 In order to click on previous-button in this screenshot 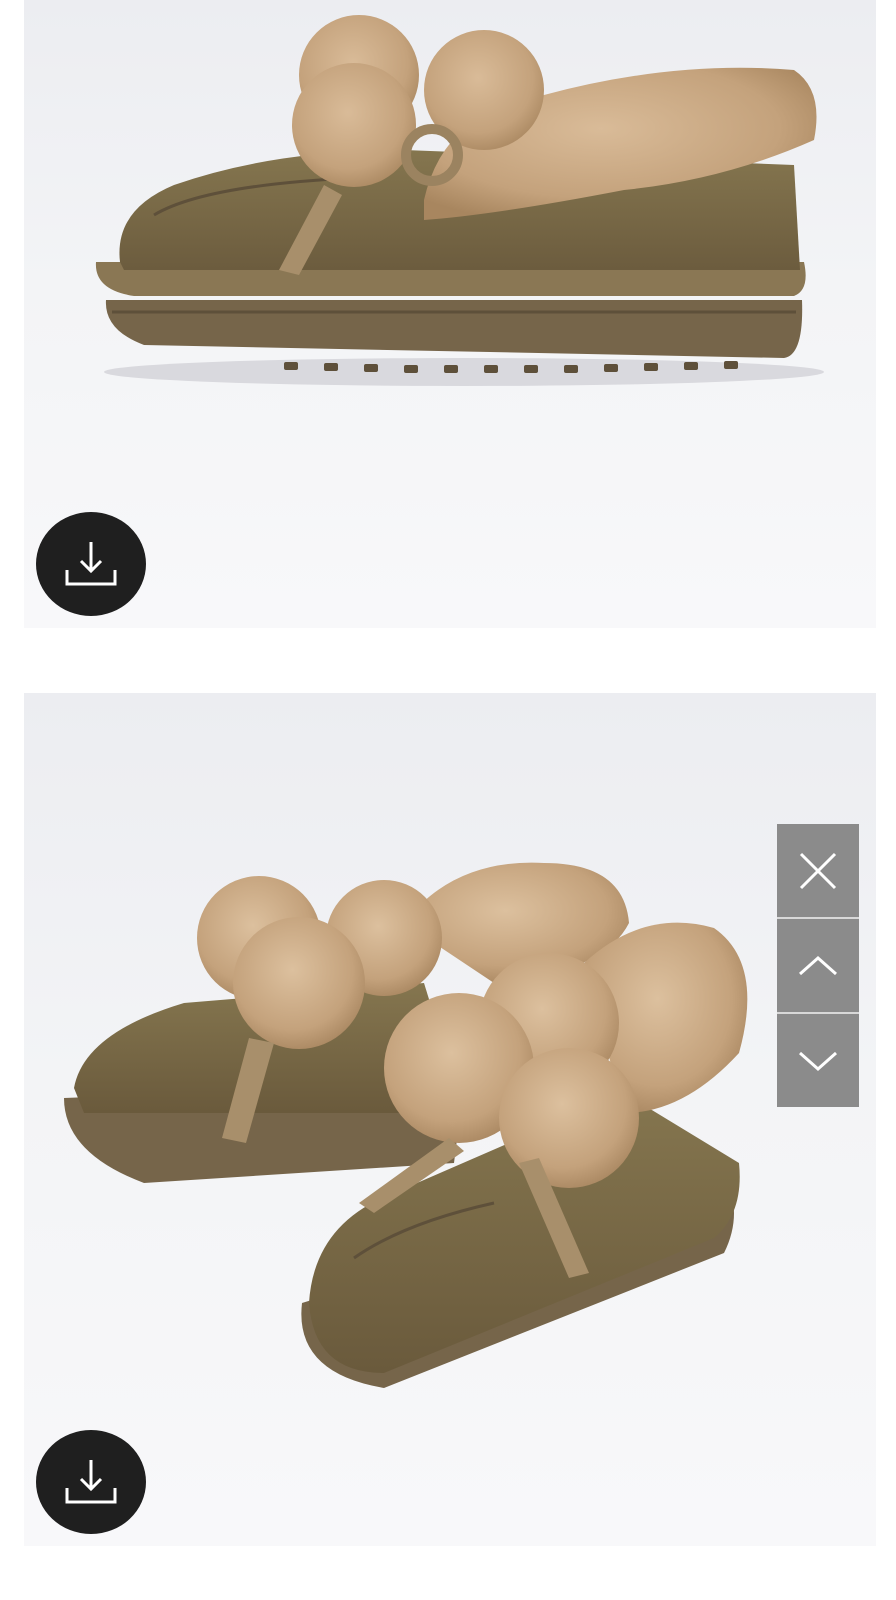, I will do `click(818, 964)`.